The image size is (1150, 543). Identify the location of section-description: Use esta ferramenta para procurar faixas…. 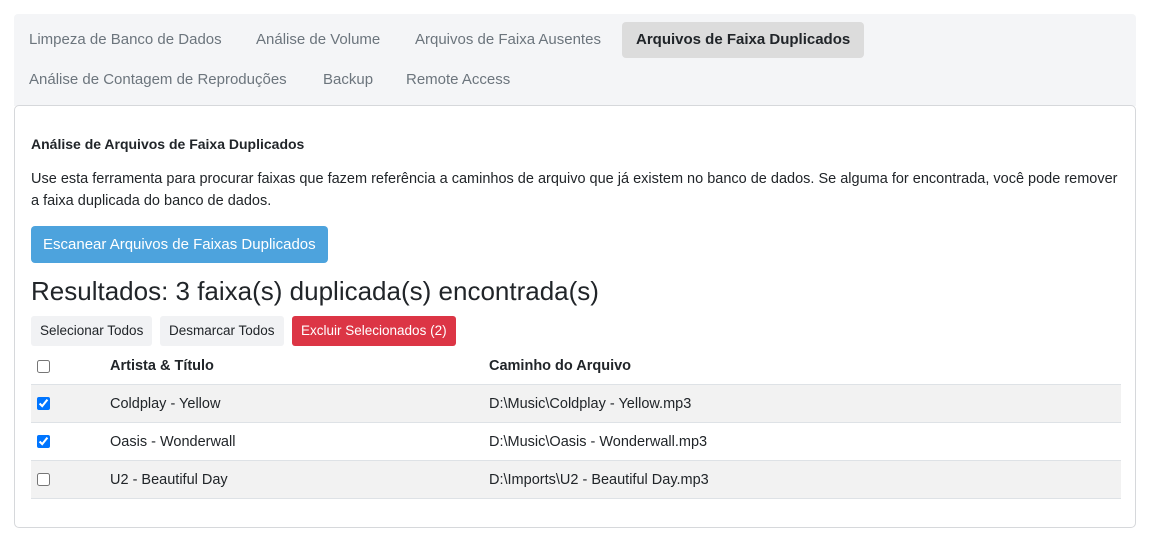
(574, 190).